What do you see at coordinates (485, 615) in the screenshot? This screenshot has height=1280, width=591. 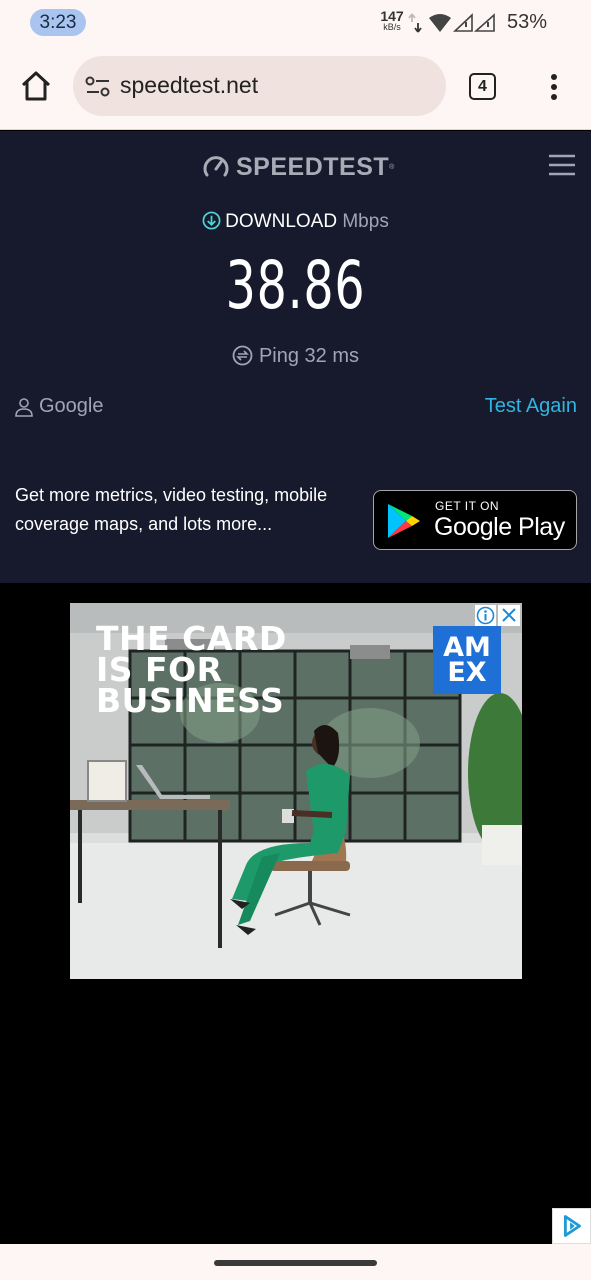 I see `ad-info-icon` at bounding box center [485, 615].